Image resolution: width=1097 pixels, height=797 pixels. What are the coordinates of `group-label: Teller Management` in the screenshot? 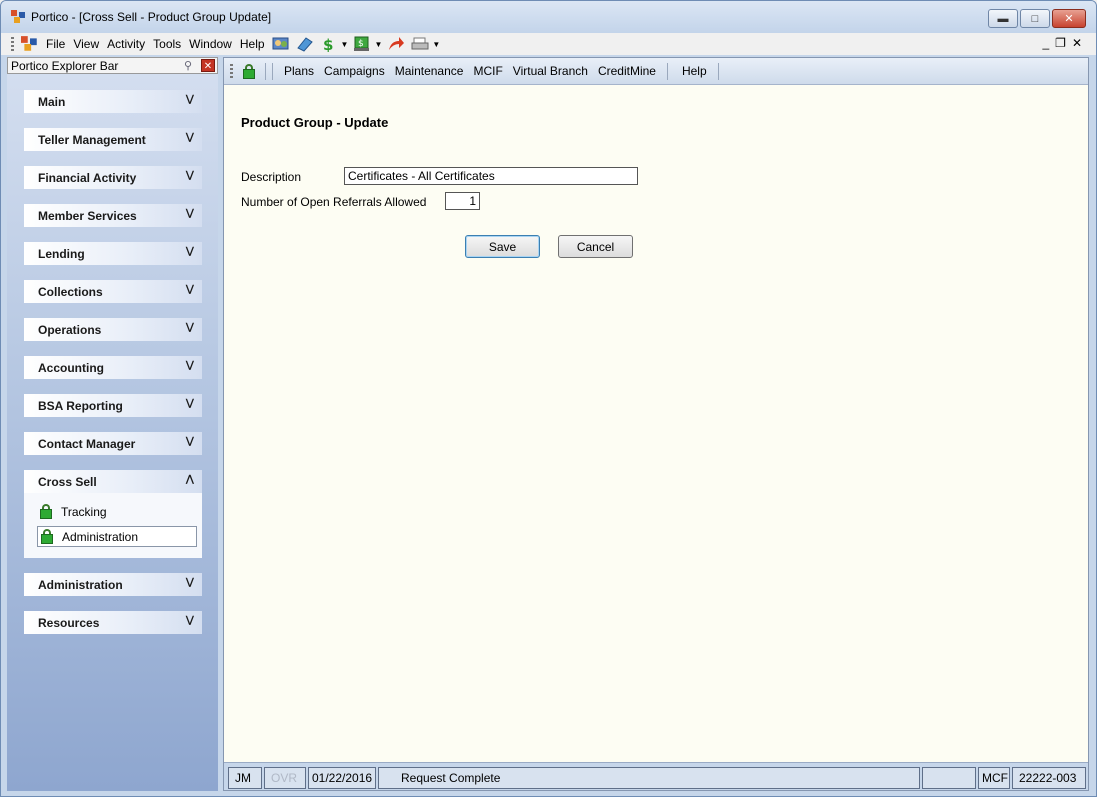 It's located at (92, 139).